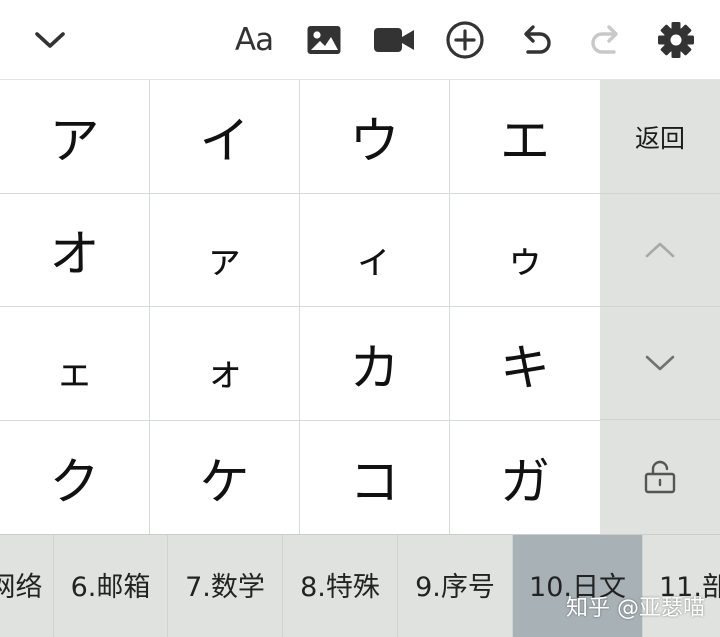  I want to click on video-icon, so click(394, 40).